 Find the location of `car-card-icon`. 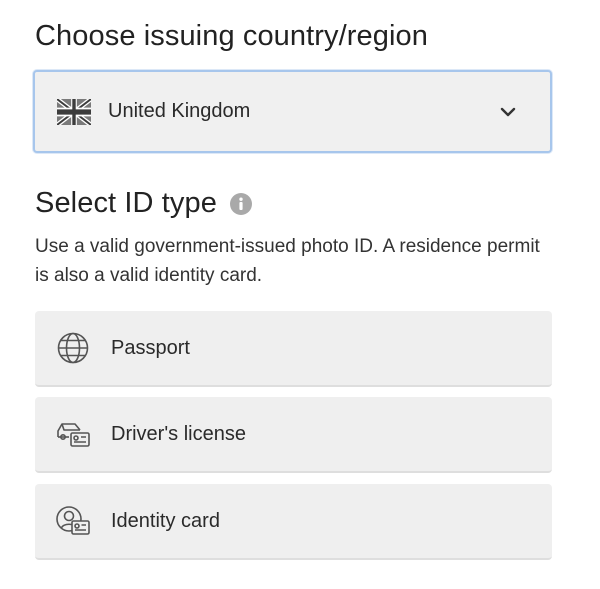

car-card-icon is located at coordinates (73, 434).